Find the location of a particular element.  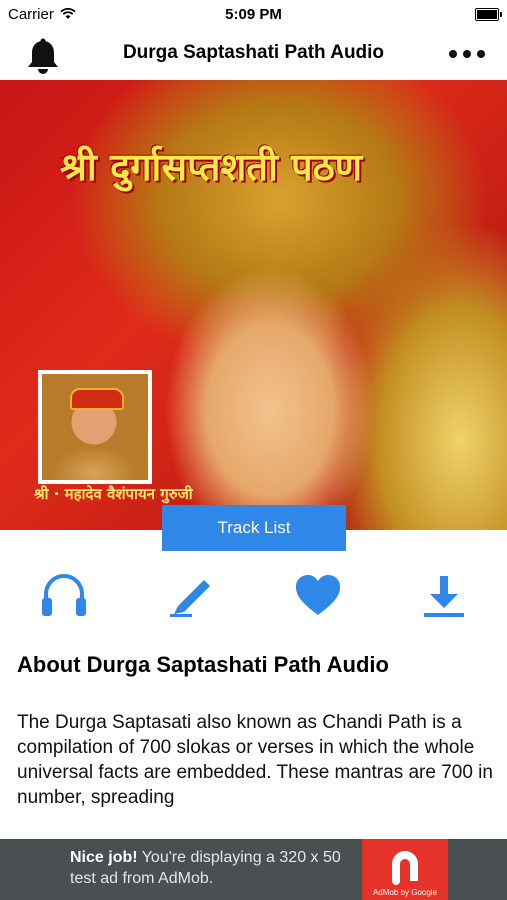

download-icon is located at coordinates (444, 595).